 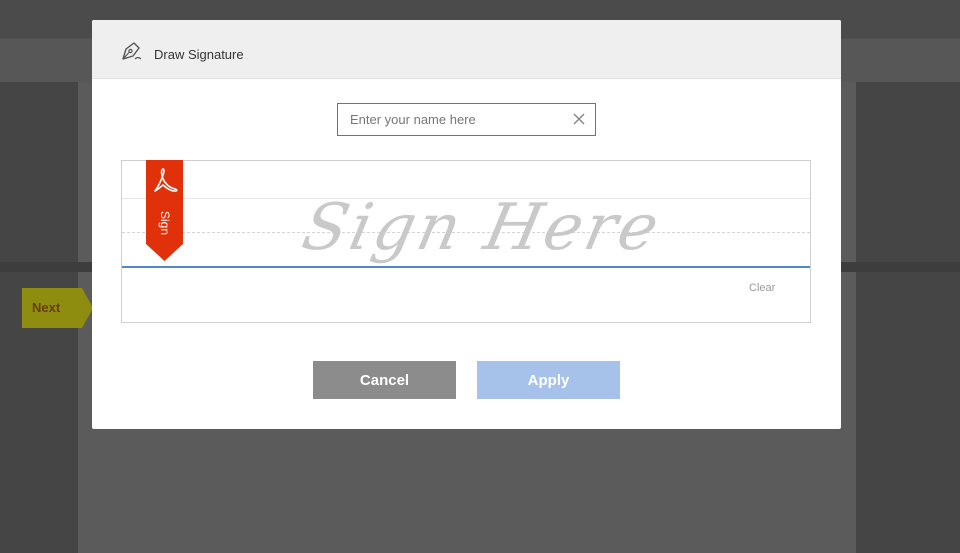 I want to click on apply-button: Apply, so click(x=548, y=380).